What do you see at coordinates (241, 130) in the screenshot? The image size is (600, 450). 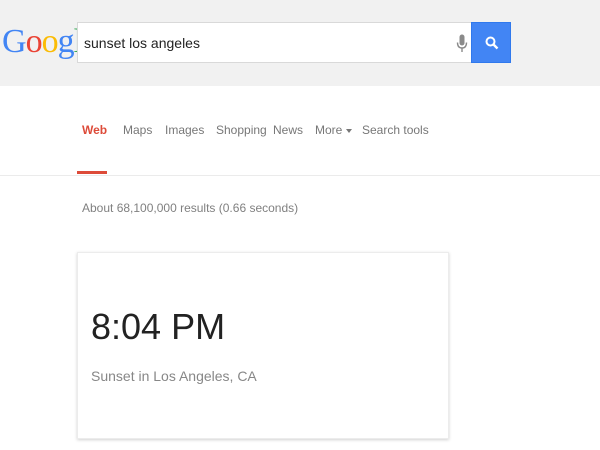 I see `tab-shopping: Shopping` at bounding box center [241, 130].